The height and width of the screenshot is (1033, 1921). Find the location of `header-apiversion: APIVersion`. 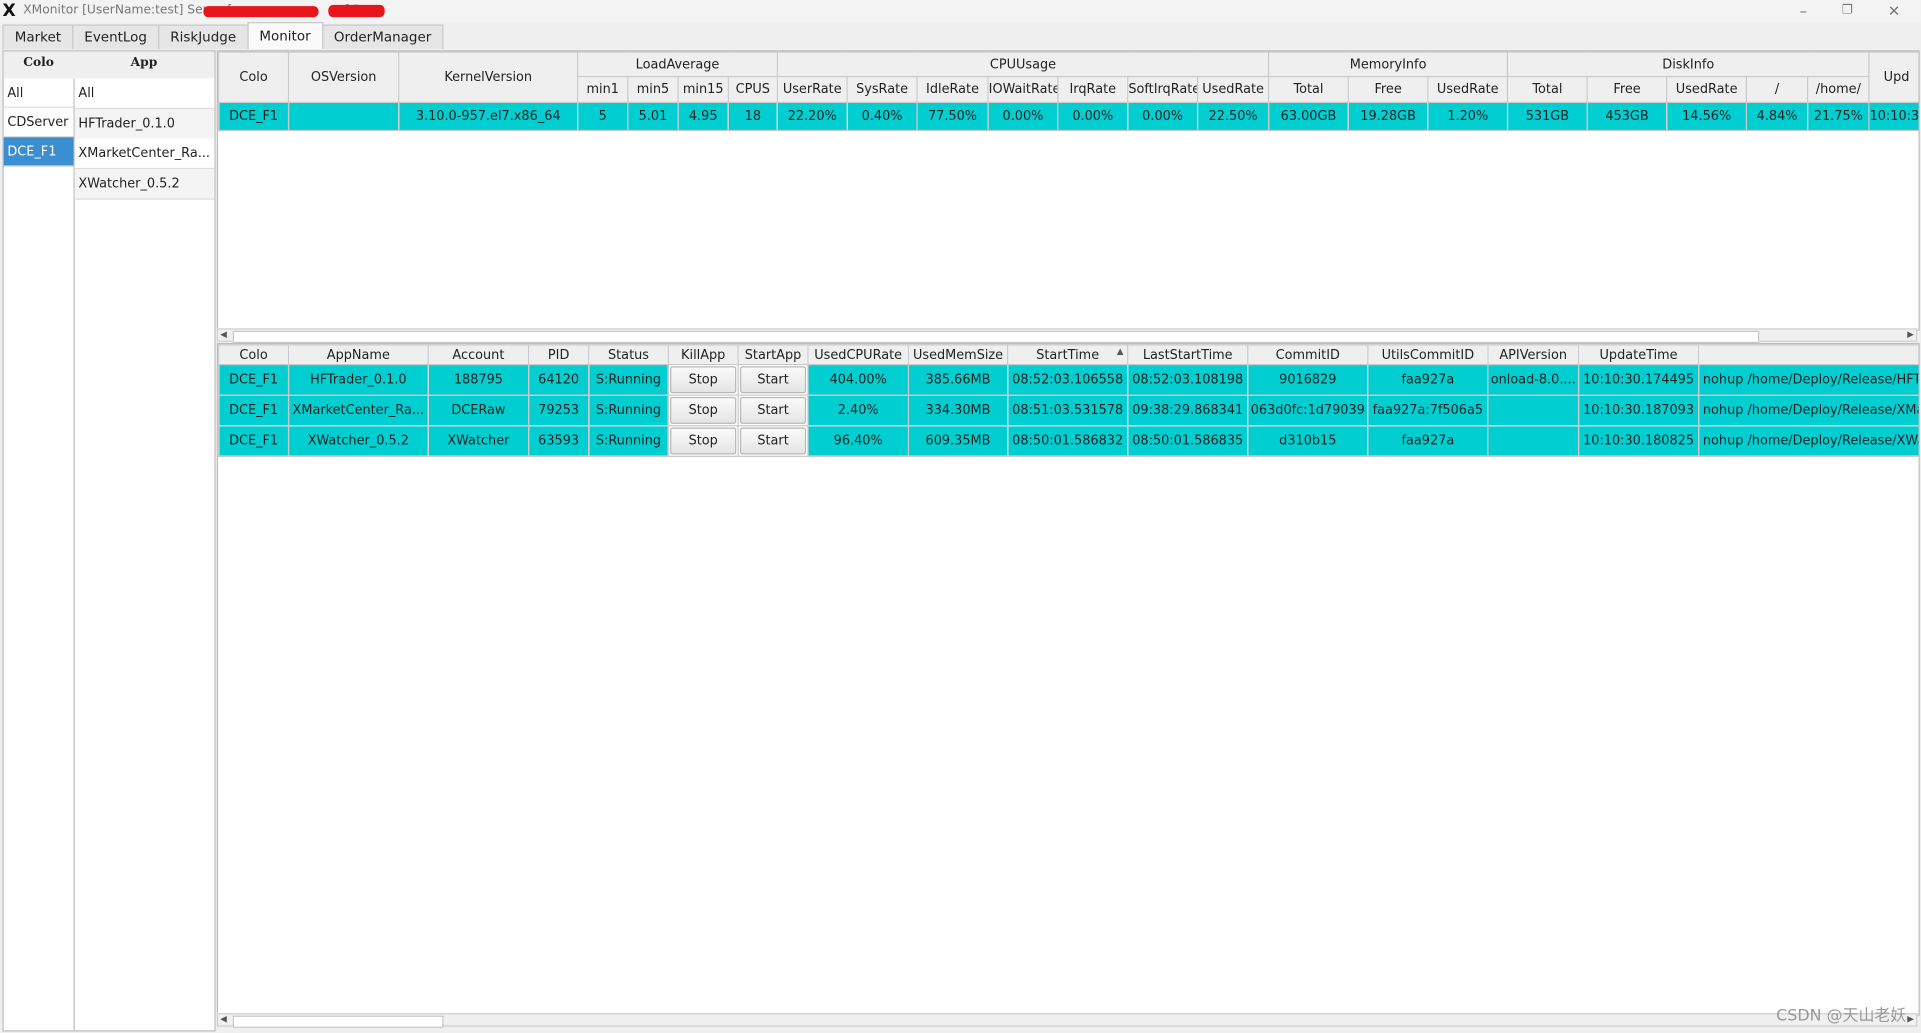

header-apiversion: APIVersion is located at coordinates (1533, 355).